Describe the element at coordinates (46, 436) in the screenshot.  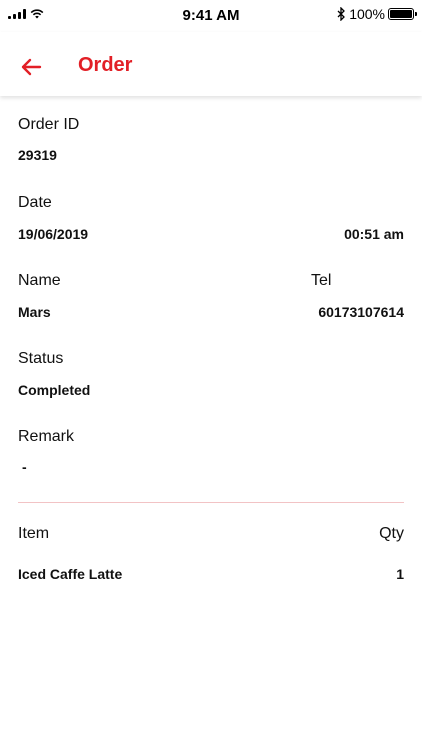
I see `remark-label: Remark` at that location.